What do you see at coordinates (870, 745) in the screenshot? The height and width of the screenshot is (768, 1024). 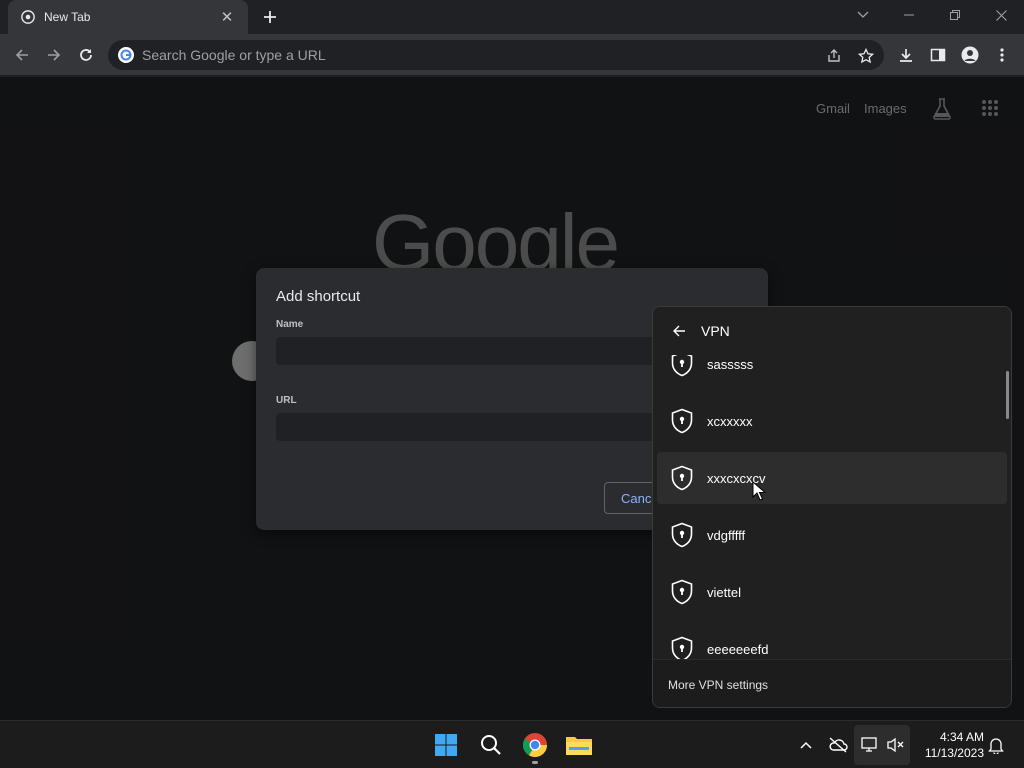 I see `network-icon` at bounding box center [870, 745].